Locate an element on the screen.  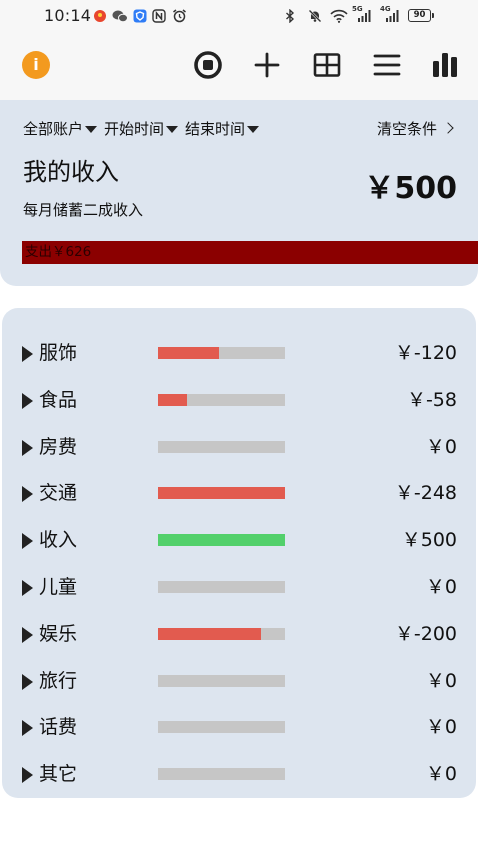
shield-app-icon is located at coordinates (140, 16).